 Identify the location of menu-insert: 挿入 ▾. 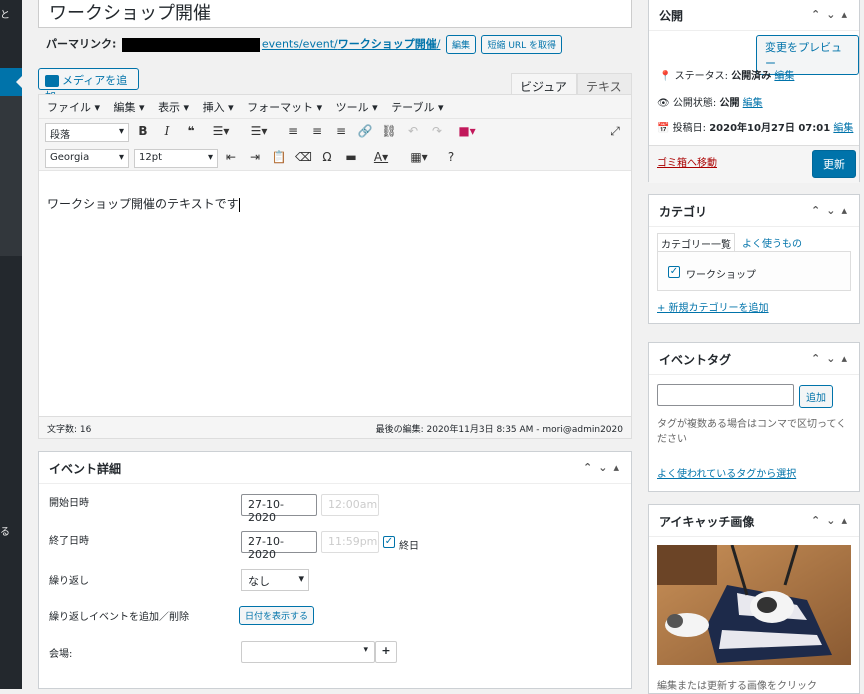
(218, 107).